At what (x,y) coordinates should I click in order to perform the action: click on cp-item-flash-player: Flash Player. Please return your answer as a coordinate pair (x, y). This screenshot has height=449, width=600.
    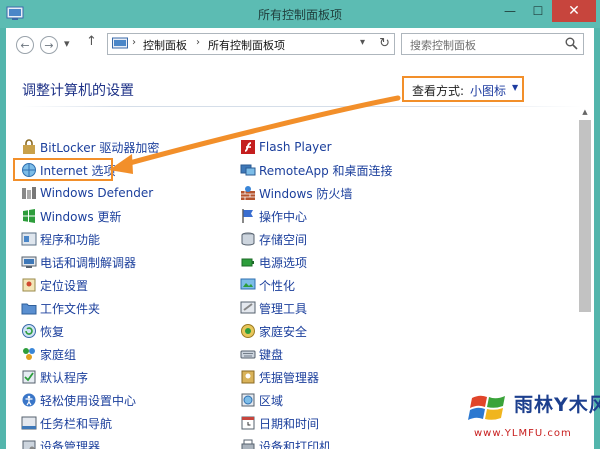
    Looking at the image, I should click on (286, 147).